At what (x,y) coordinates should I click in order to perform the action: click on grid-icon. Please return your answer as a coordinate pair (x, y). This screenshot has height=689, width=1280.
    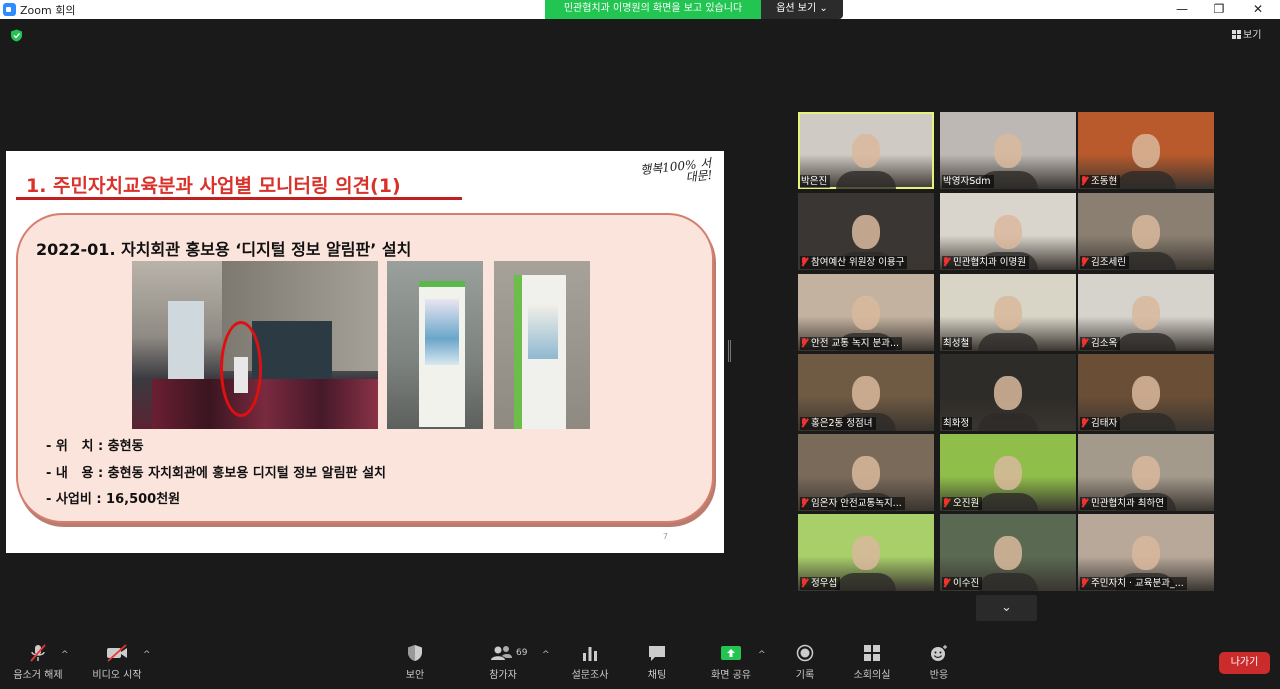
    Looking at the image, I should click on (1236, 34).